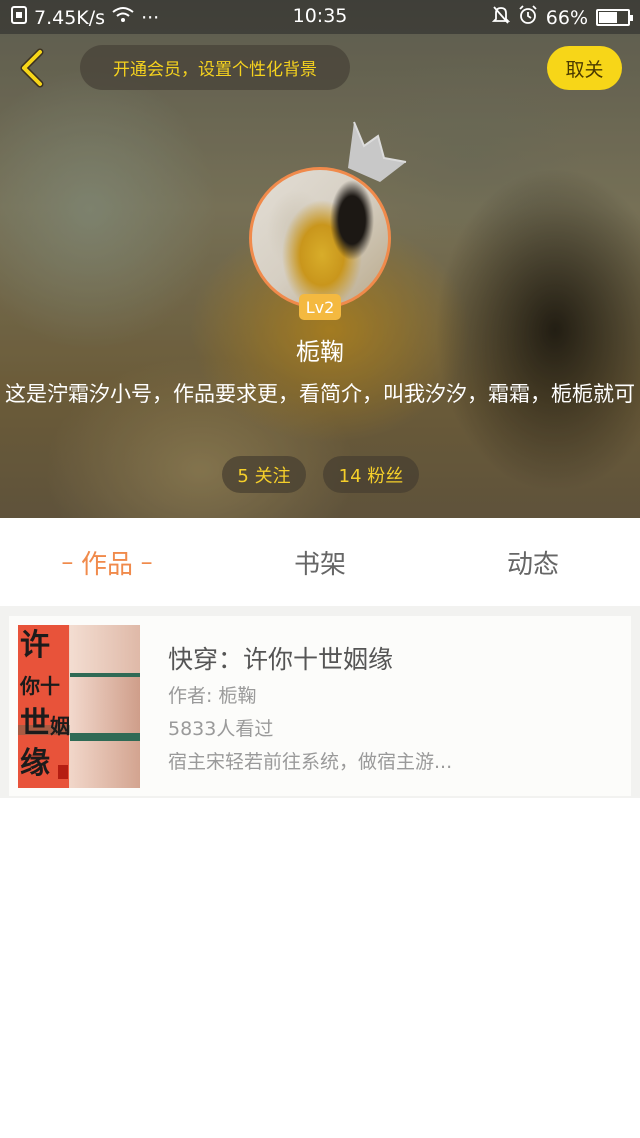 The height and width of the screenshot is (1138, 640). I want to click on username: 栀鞠, so click(320, 352).